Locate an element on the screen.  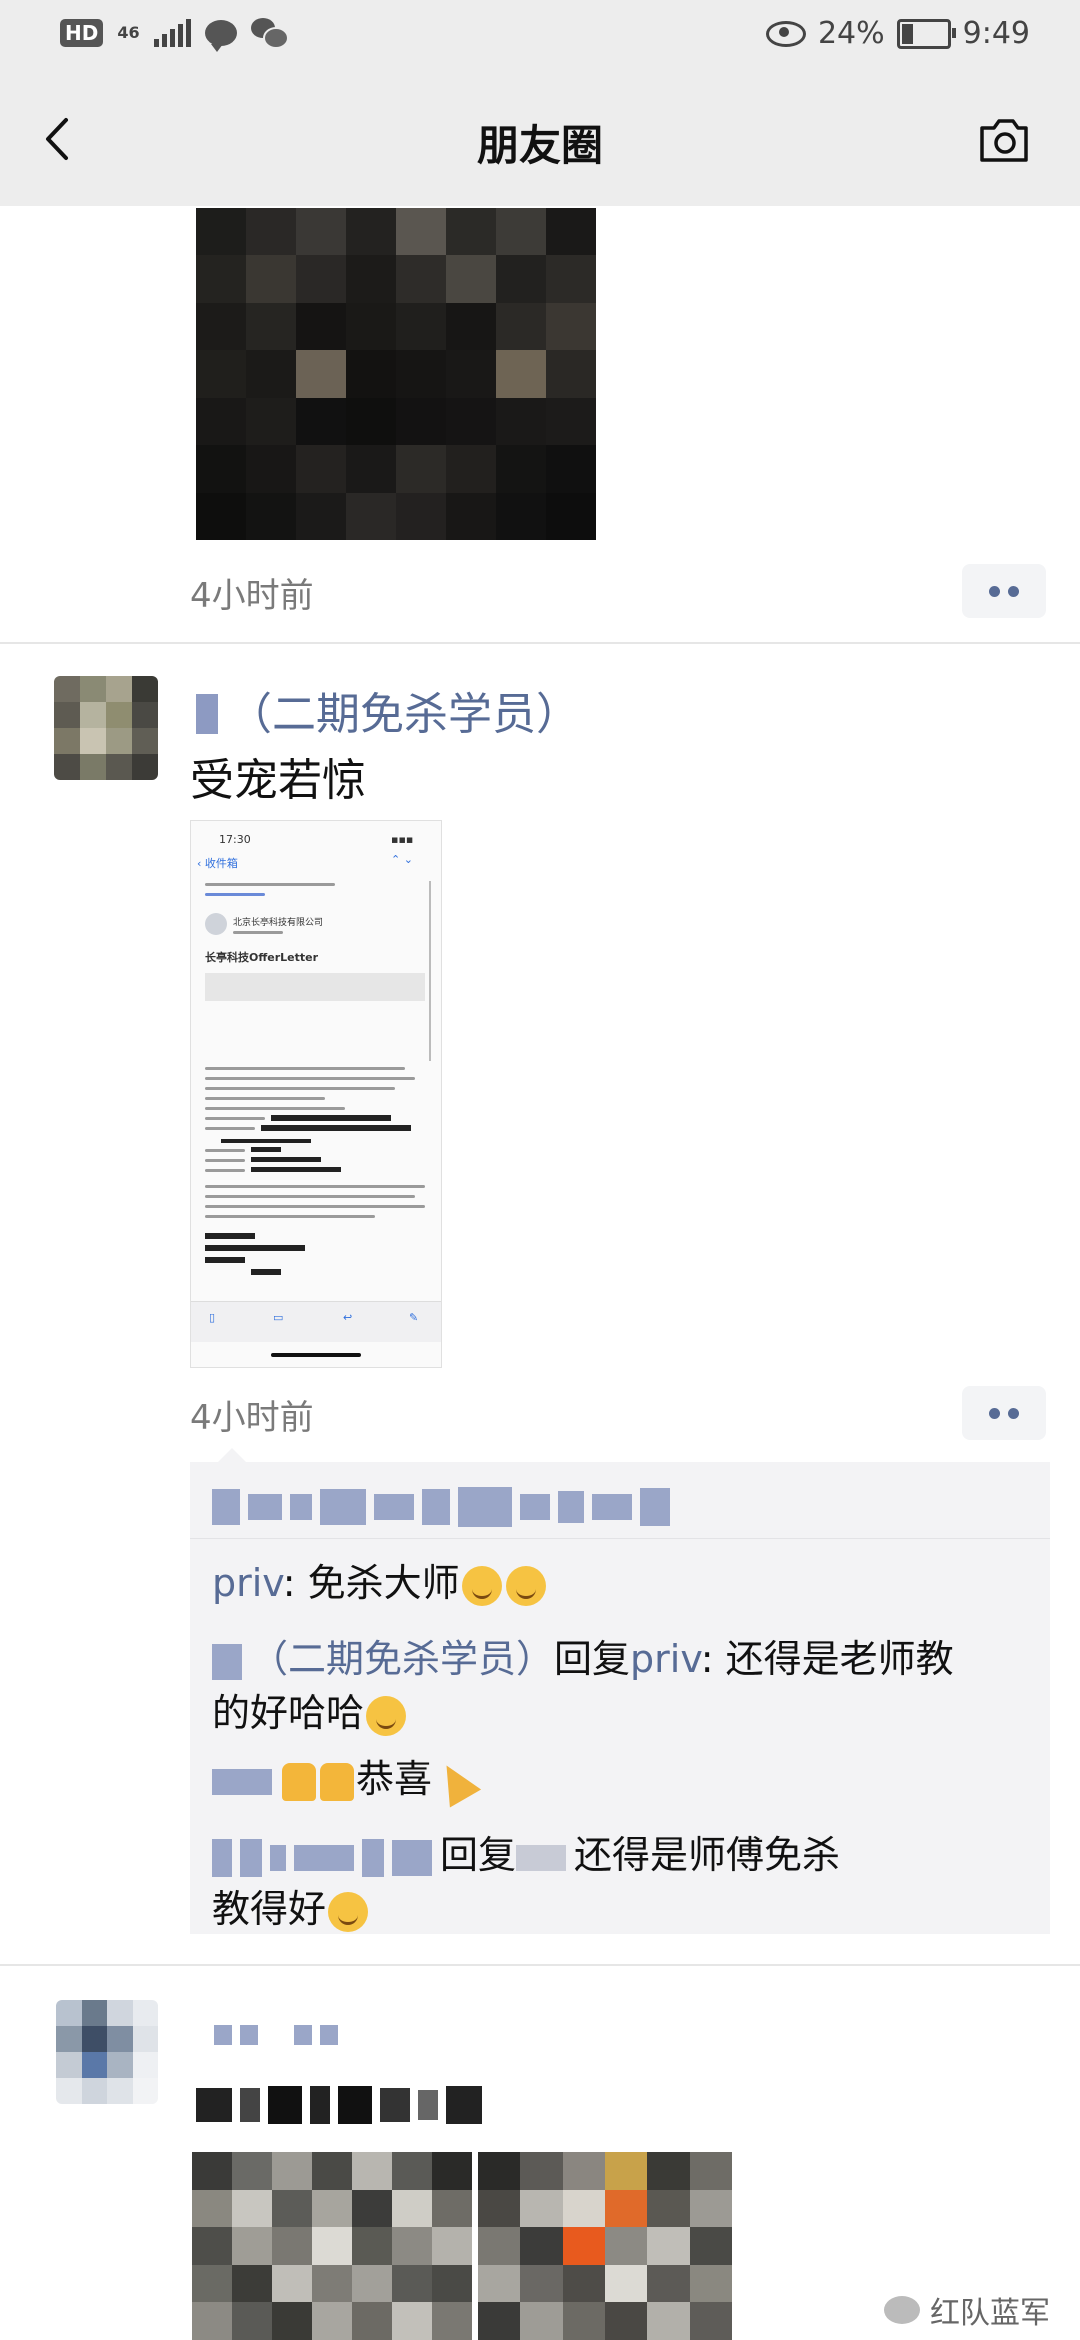
comment-text: 恭喜 is located at coordinates (394, 1779).